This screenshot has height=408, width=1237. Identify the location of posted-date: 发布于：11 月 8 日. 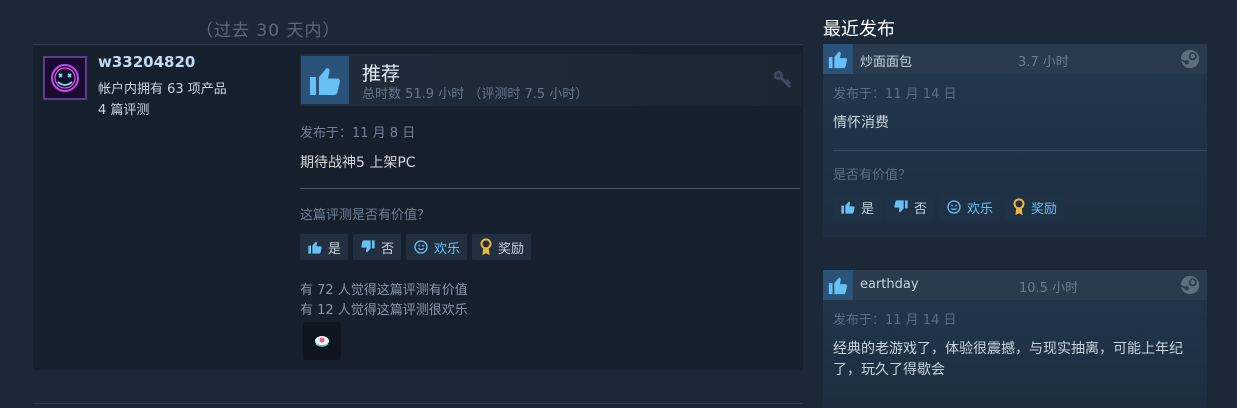
(358, 133).